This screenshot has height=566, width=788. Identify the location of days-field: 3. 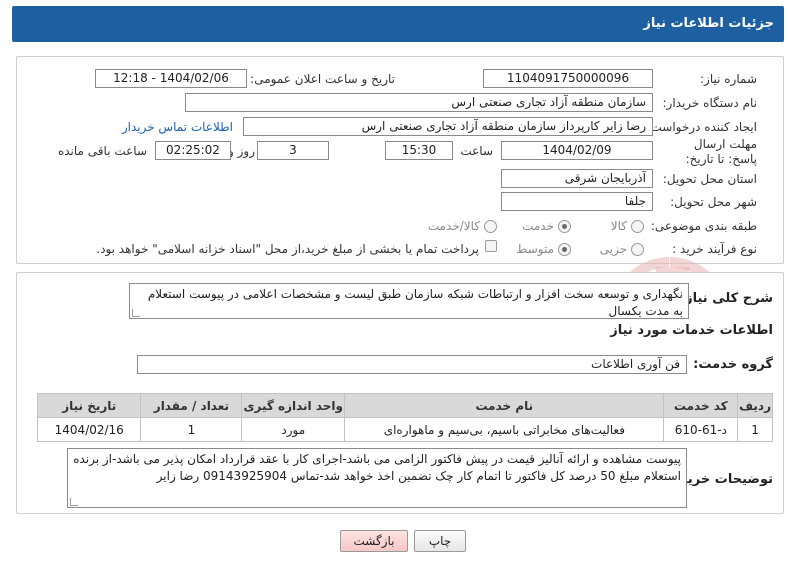
(293, 150).